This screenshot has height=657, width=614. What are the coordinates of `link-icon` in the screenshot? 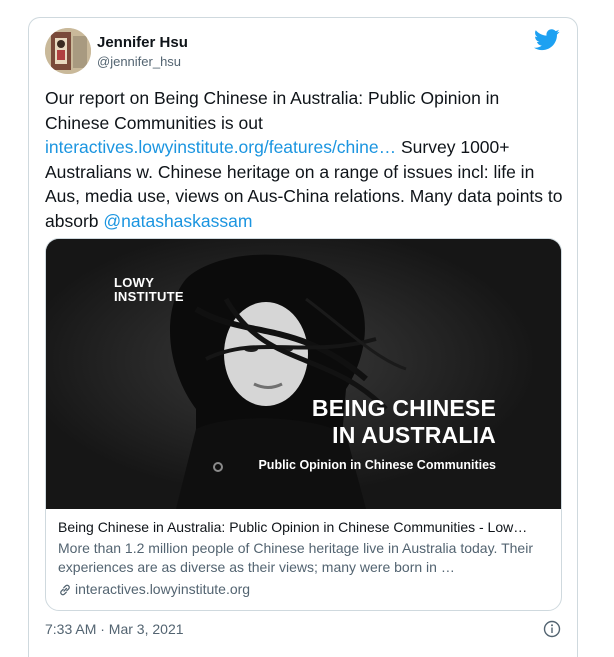 It's located at (65, 590).